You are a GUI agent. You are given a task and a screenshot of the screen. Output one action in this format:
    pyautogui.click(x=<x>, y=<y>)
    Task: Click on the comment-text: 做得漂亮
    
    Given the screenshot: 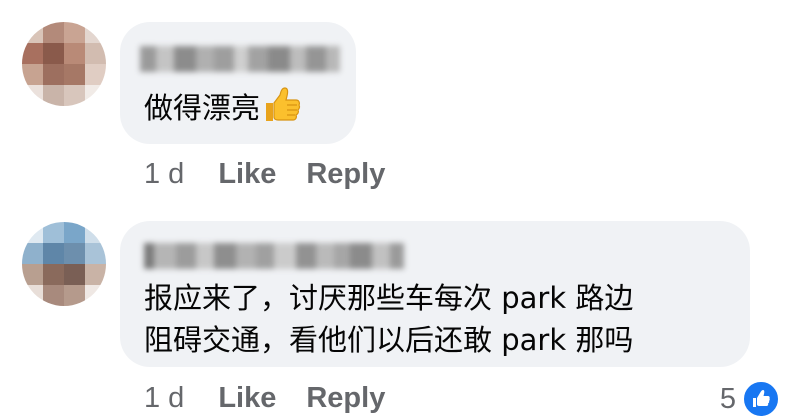 What is the action you would take?
    pyautogui.click(x=223, y=110)
    